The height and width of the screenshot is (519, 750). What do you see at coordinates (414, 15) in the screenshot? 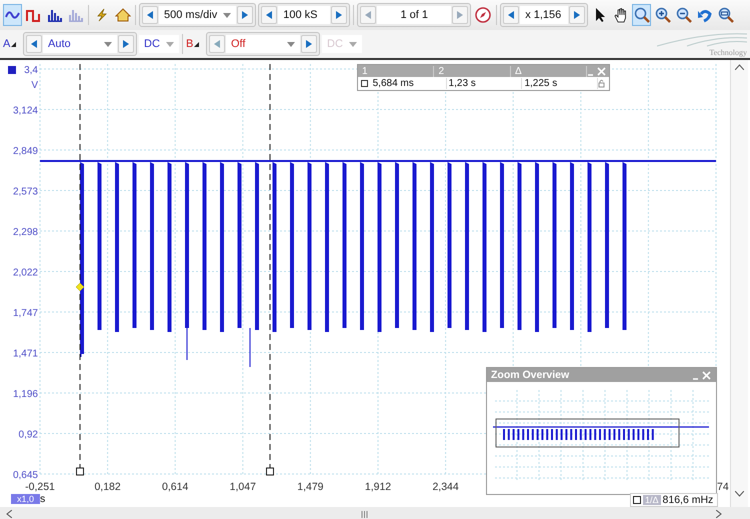
I see `buffer-field: 1 of 1` at bounding box center [414, 15].